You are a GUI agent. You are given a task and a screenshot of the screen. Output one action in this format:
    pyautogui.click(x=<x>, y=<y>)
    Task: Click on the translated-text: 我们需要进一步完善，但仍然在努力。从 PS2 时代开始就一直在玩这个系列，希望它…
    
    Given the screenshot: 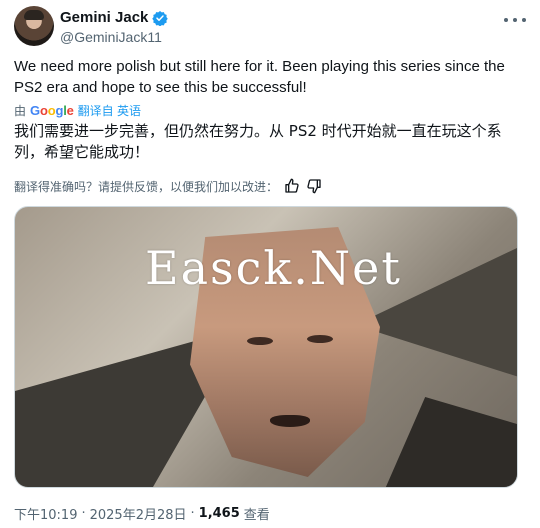 What is the action you would take?
    pyautogui.click(x=258, y=141)
    